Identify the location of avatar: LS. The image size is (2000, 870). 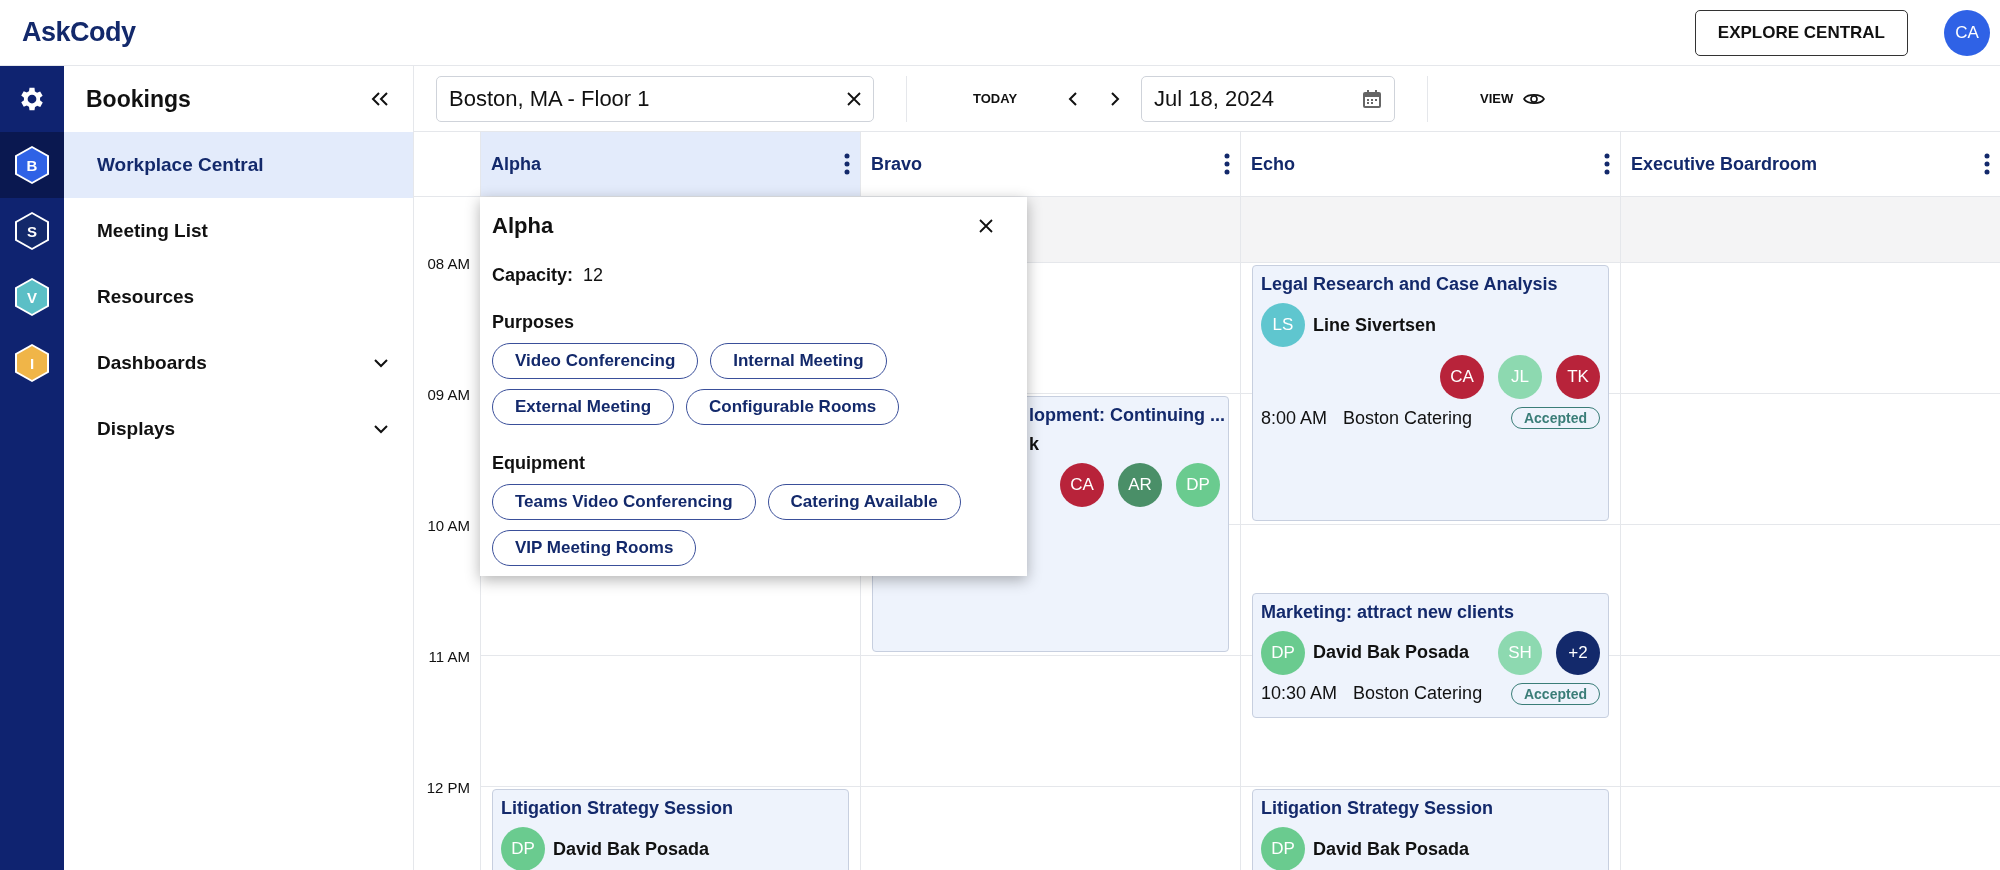
(1283, 325).